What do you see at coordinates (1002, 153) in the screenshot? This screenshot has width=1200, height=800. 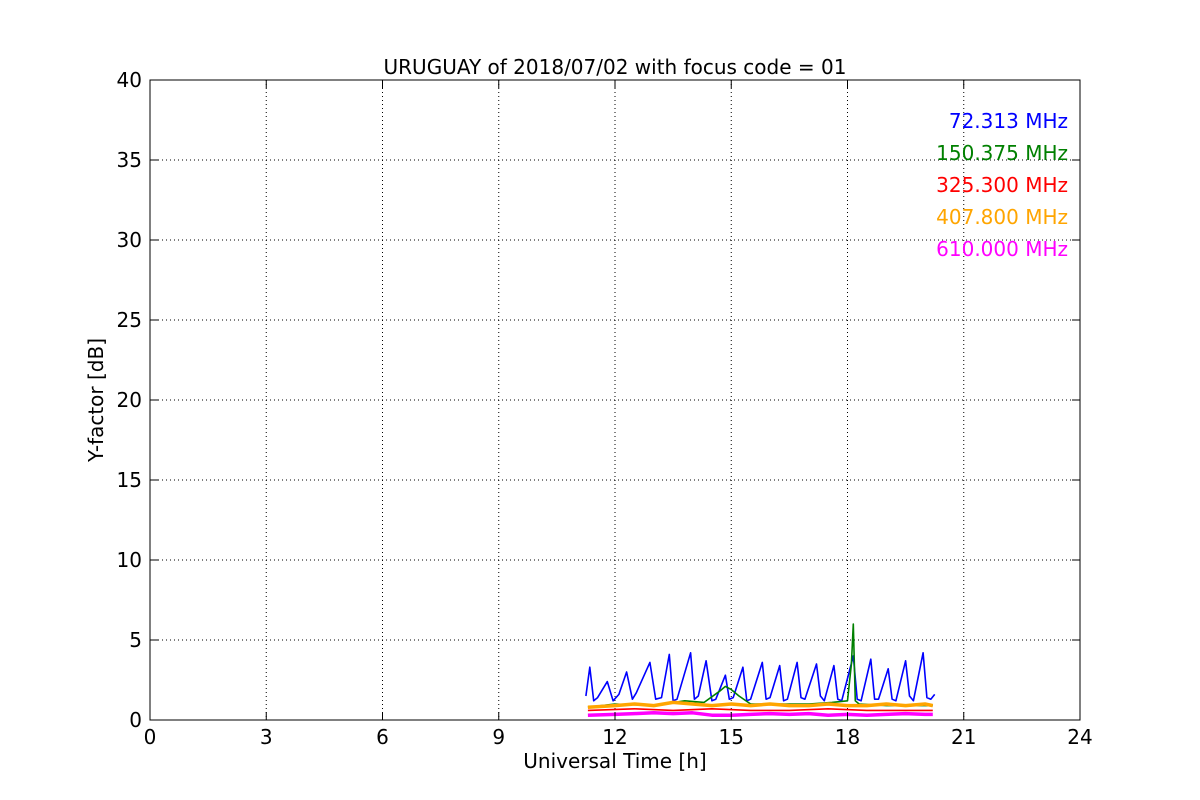 I see `legend-entry: 150.375 MHz` at bounding box center [1002, 153].